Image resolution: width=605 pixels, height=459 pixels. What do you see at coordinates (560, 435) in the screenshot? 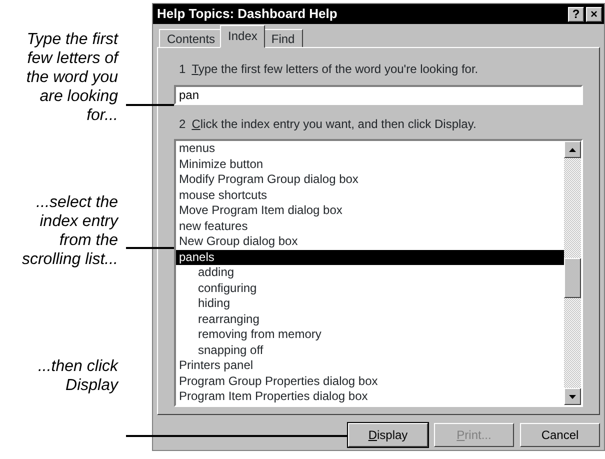
I see `dialog-button: Cancel` at bounding box center [560, 435].